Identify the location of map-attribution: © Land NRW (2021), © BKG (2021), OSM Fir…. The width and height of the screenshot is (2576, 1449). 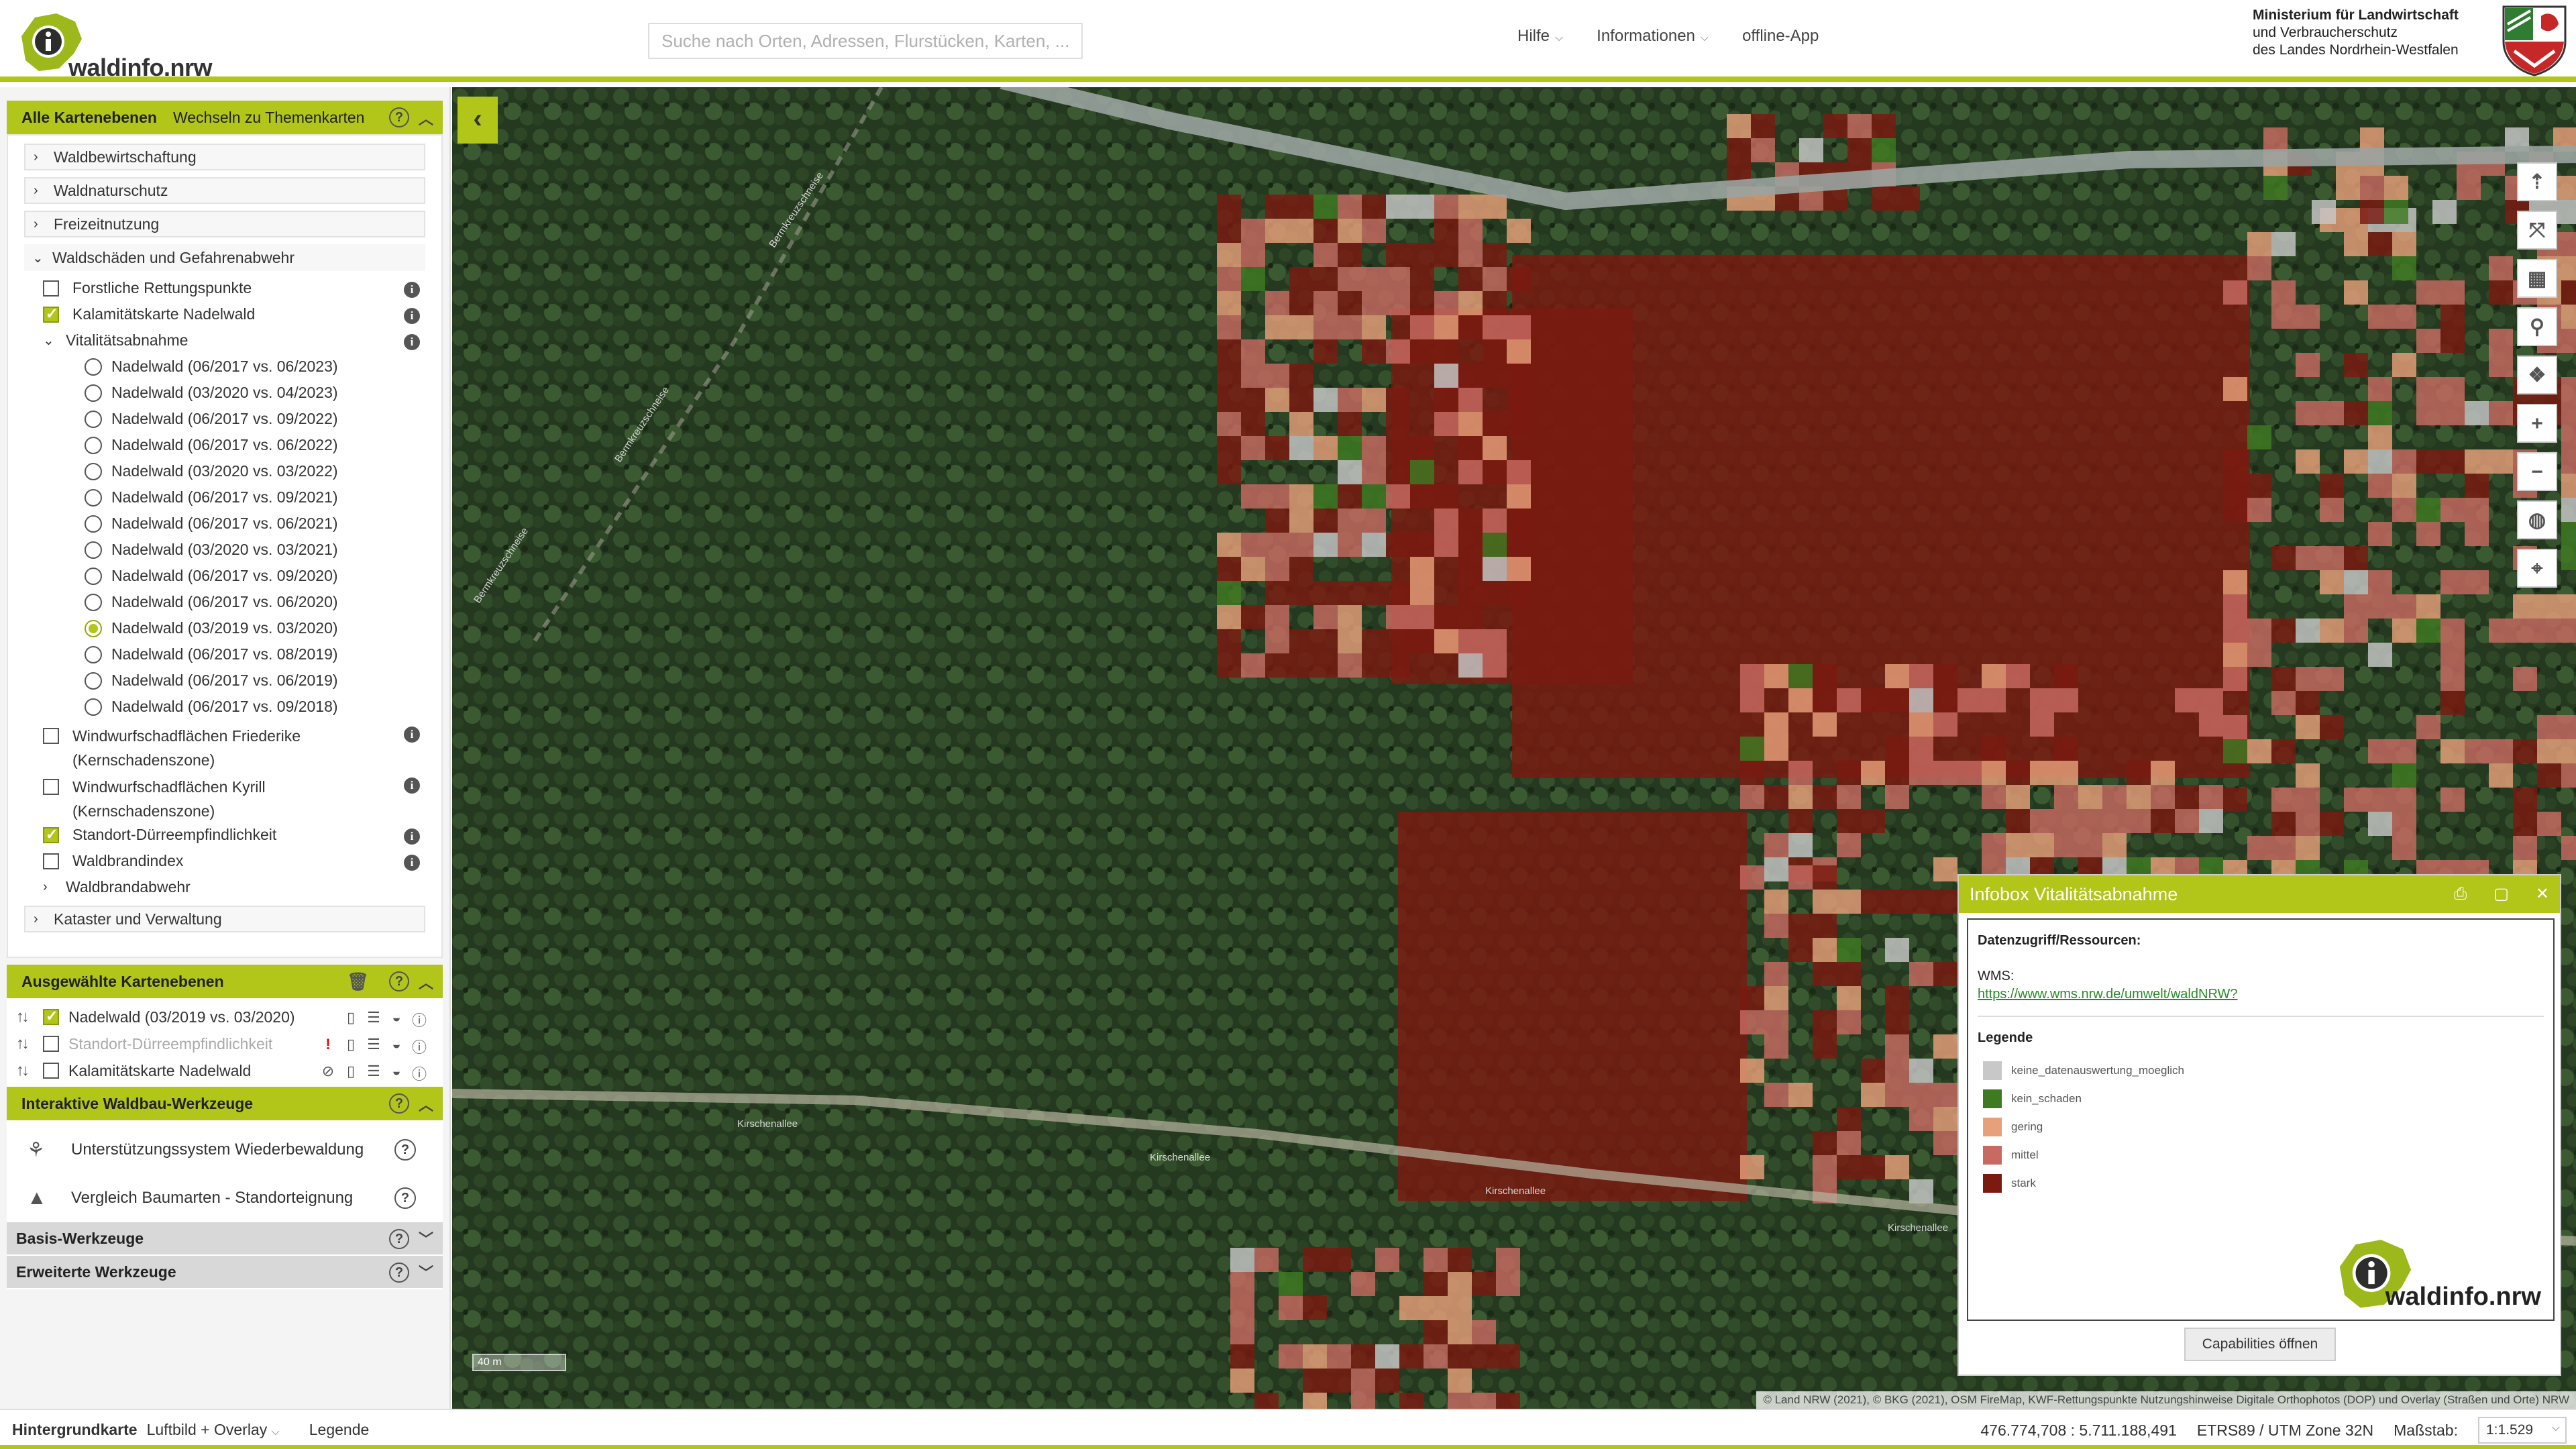
(2166, 1400).